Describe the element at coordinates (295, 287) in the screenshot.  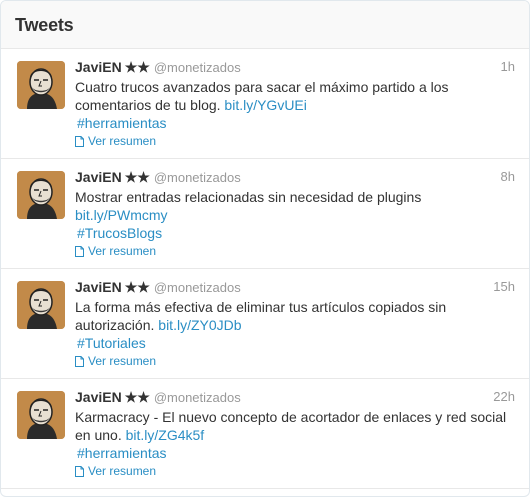
I see `tweet-header: JaviEN ★★ @monetizados 15h` at that location.